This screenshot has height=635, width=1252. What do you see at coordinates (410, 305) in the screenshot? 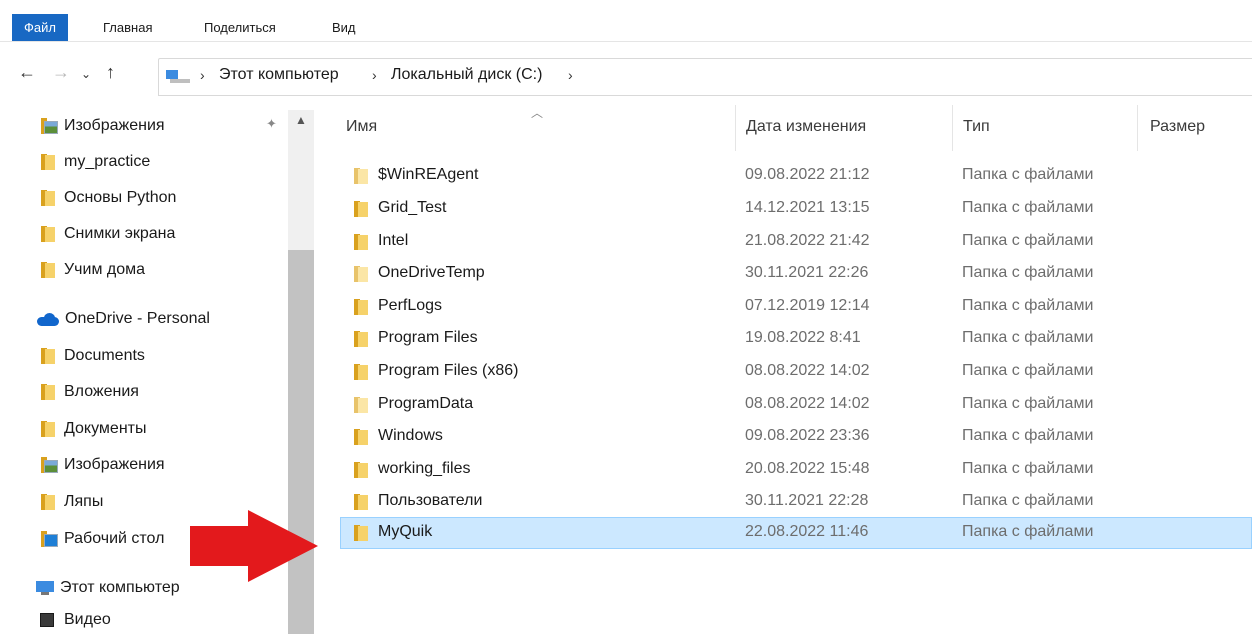
I see `file-name: PerfLogs` at bounding box center [410, 305].